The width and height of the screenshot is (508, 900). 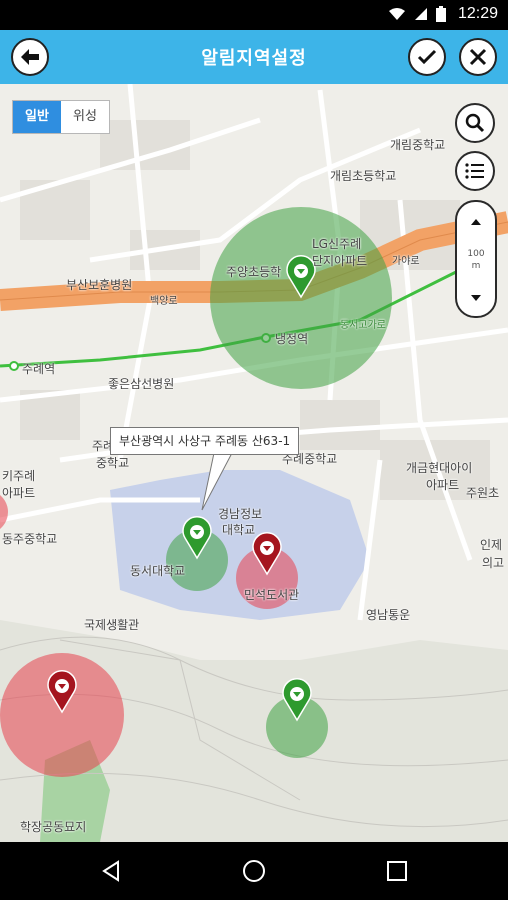 I want to click on zoom-out-button, so click(x=476, y=298).